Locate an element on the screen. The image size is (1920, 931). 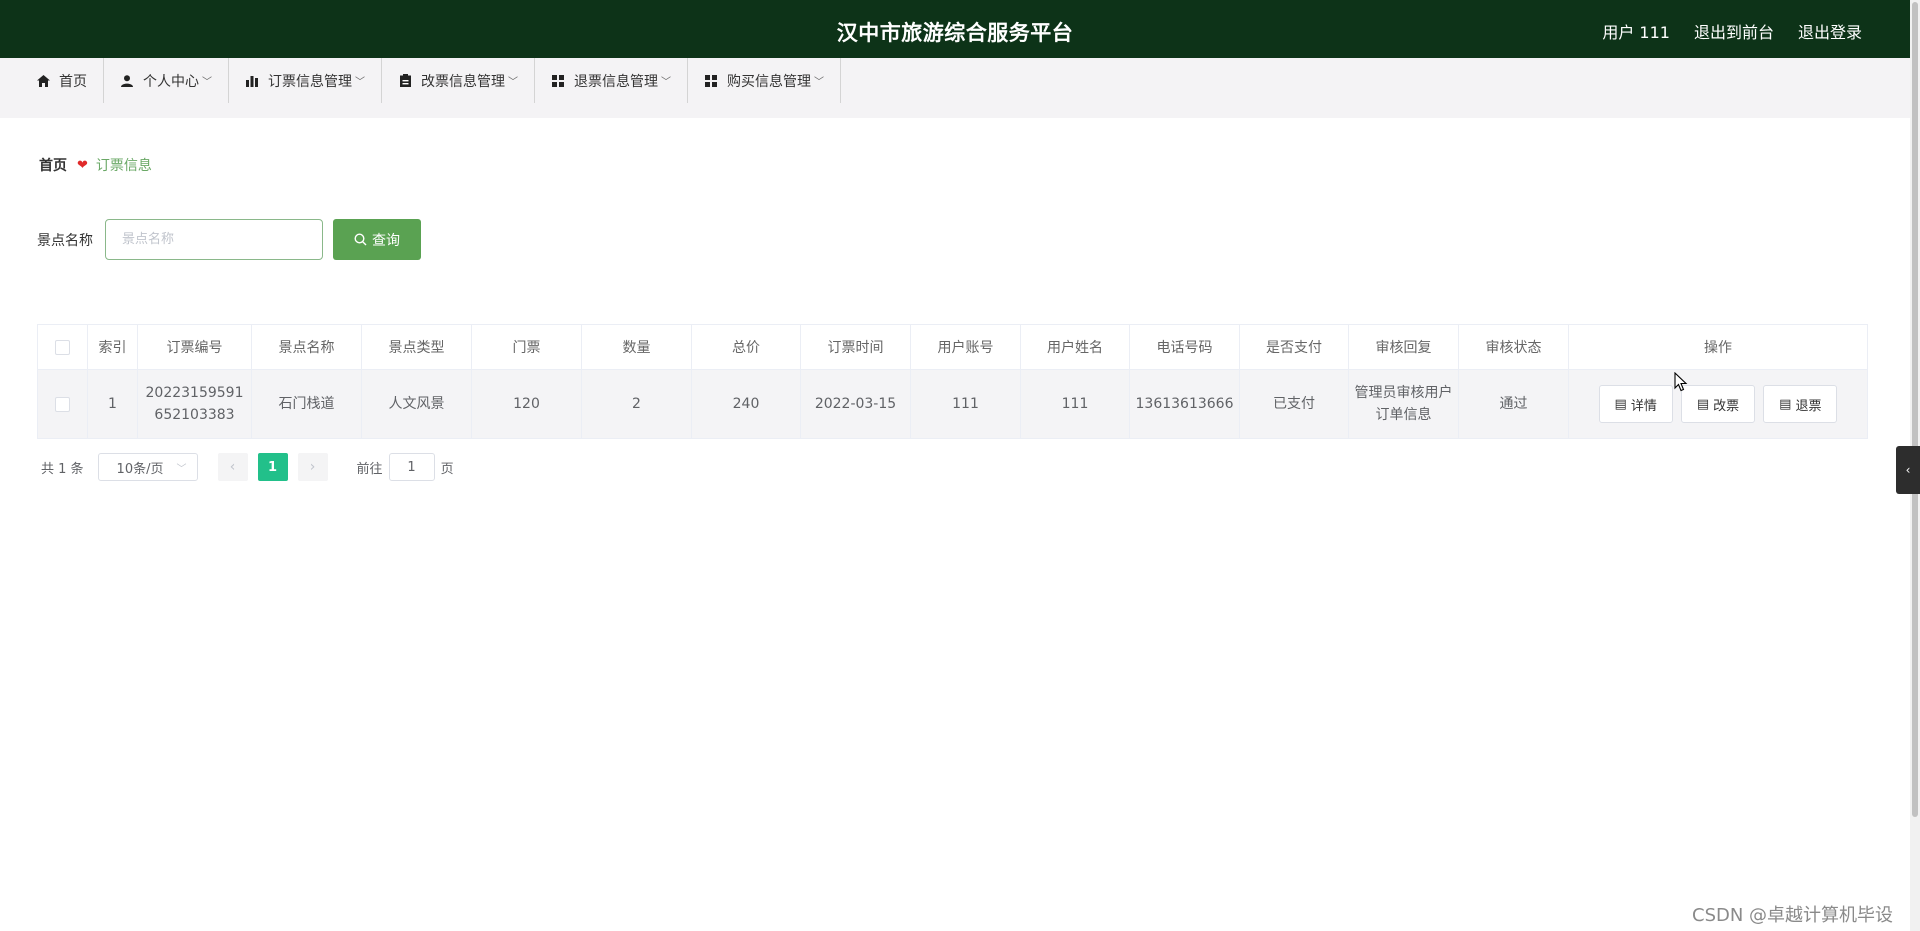
change-ticket-button: ▤ 改票 is located at coordinates (1718, 404).